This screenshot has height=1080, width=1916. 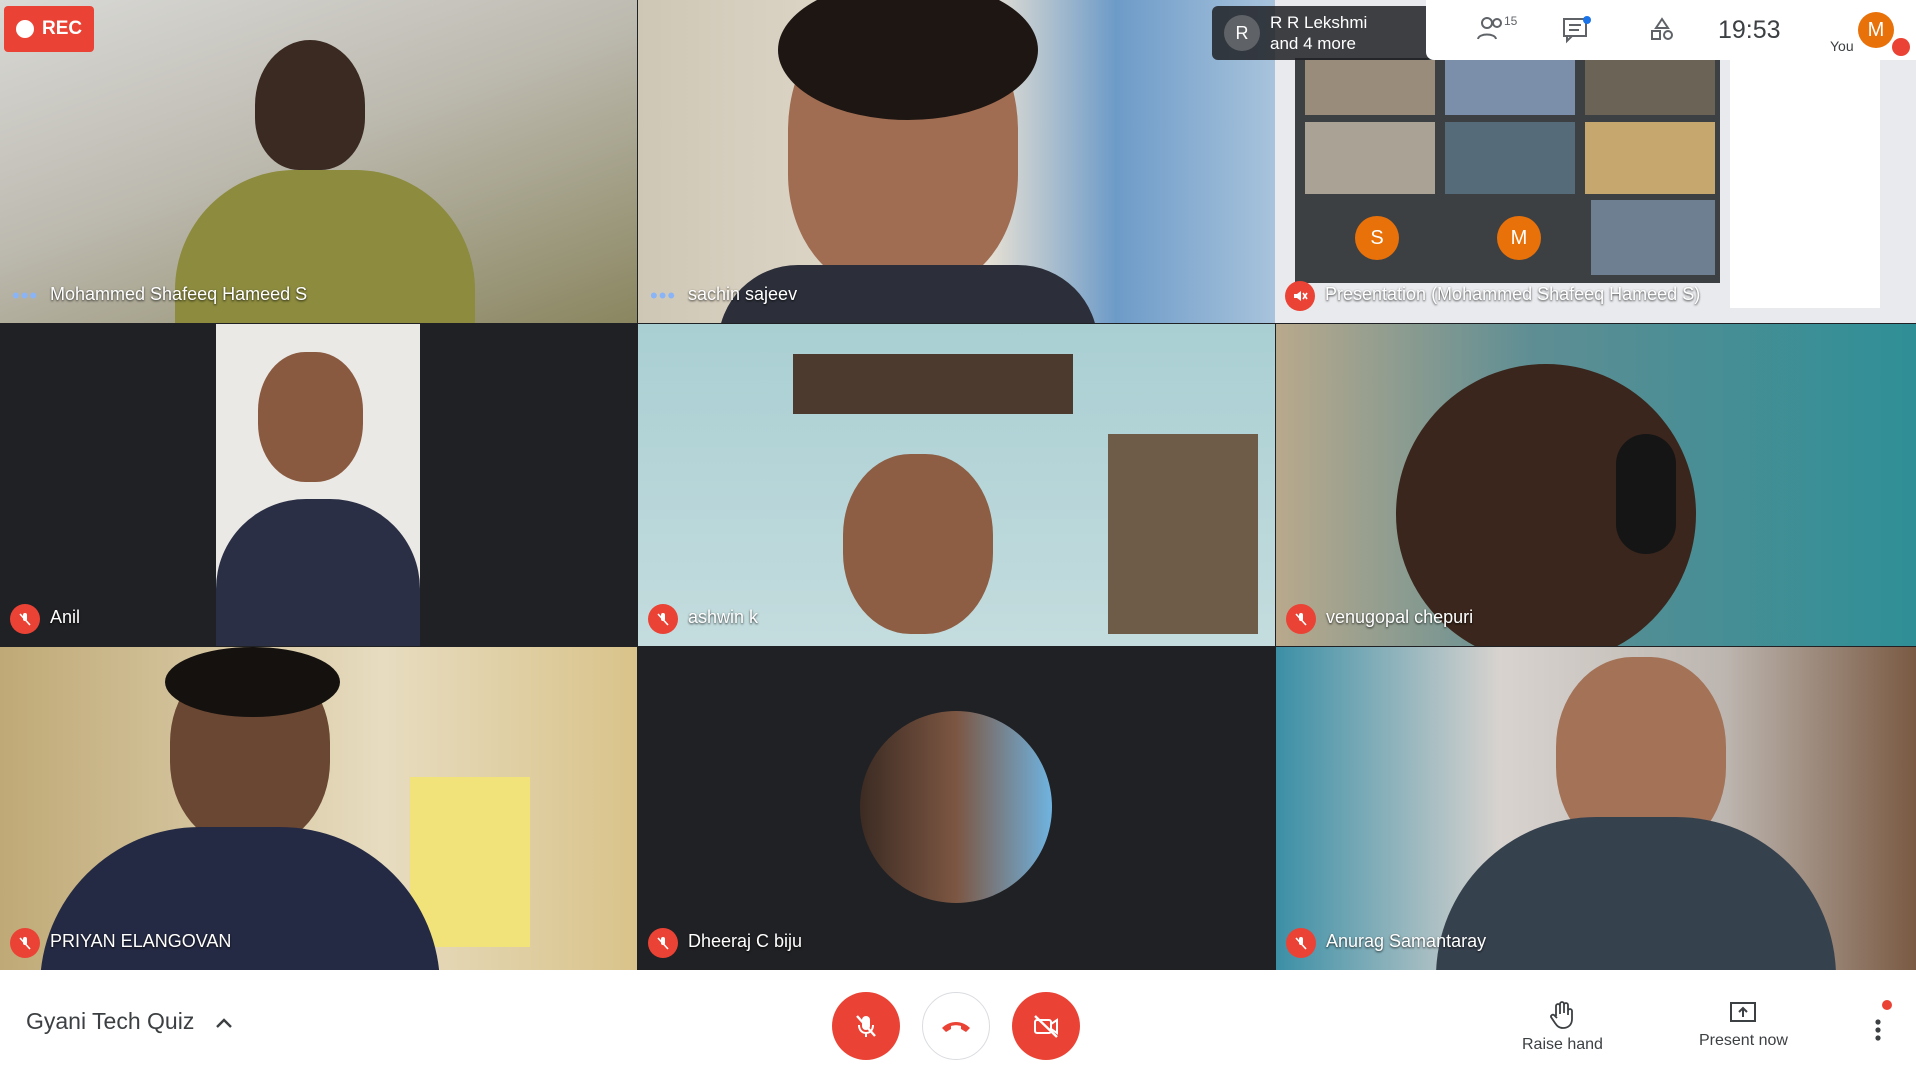 I want to click on self-label: You, so click(x=1842, y=46).